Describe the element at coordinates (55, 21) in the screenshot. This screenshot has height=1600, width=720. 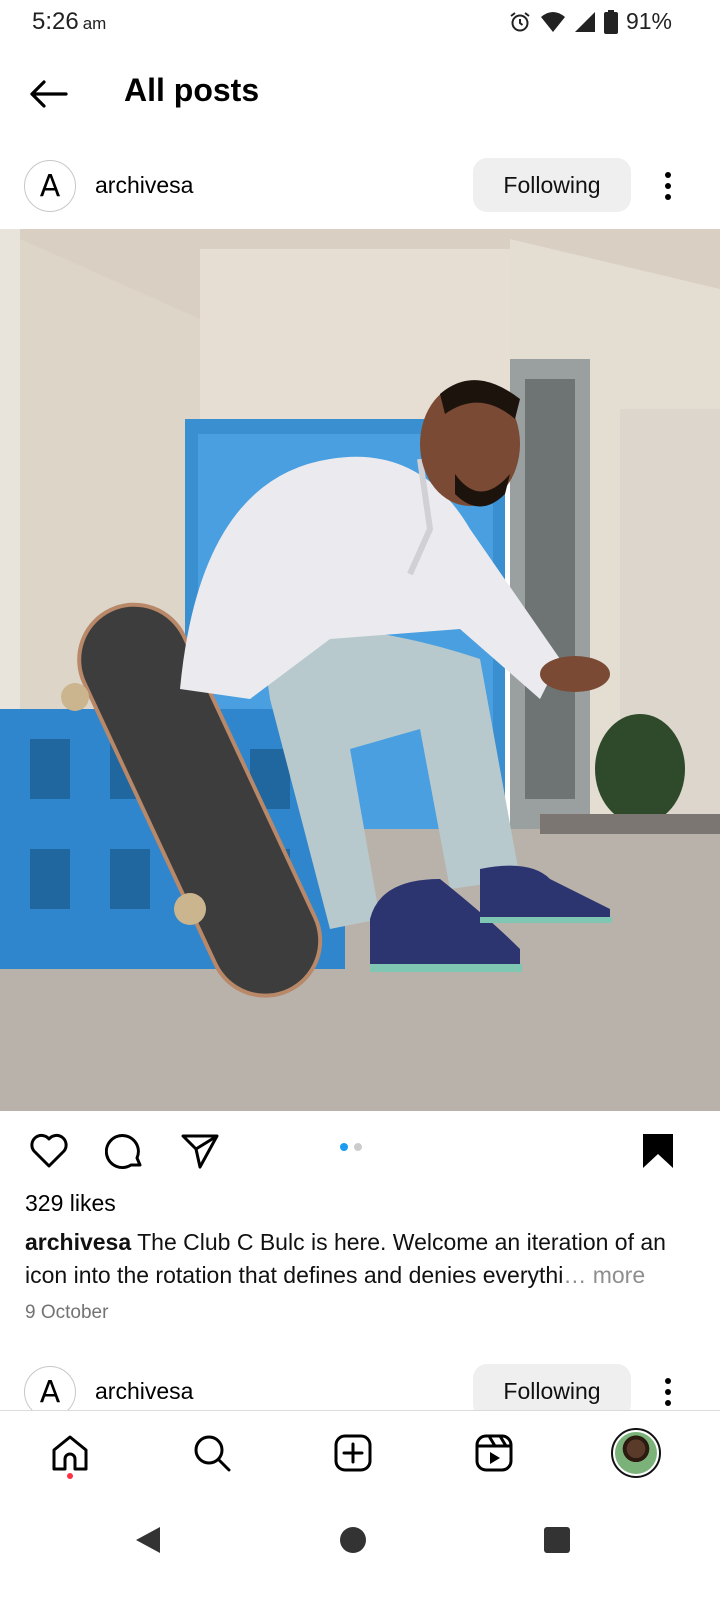
I see `status-time-value: 5:26` at that location.